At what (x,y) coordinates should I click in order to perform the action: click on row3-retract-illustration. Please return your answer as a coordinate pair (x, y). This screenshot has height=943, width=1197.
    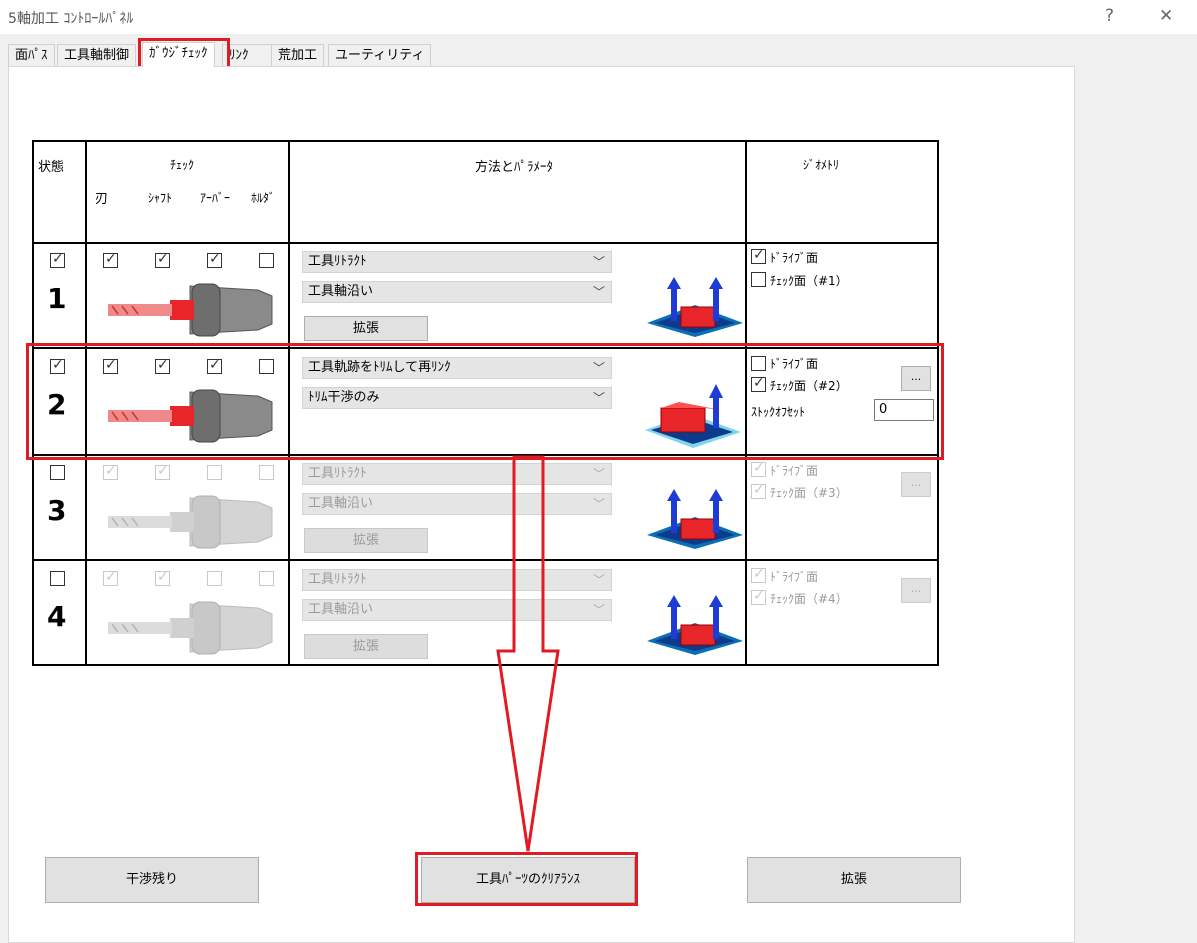
    Looking at the image, I should click on (695, 519).